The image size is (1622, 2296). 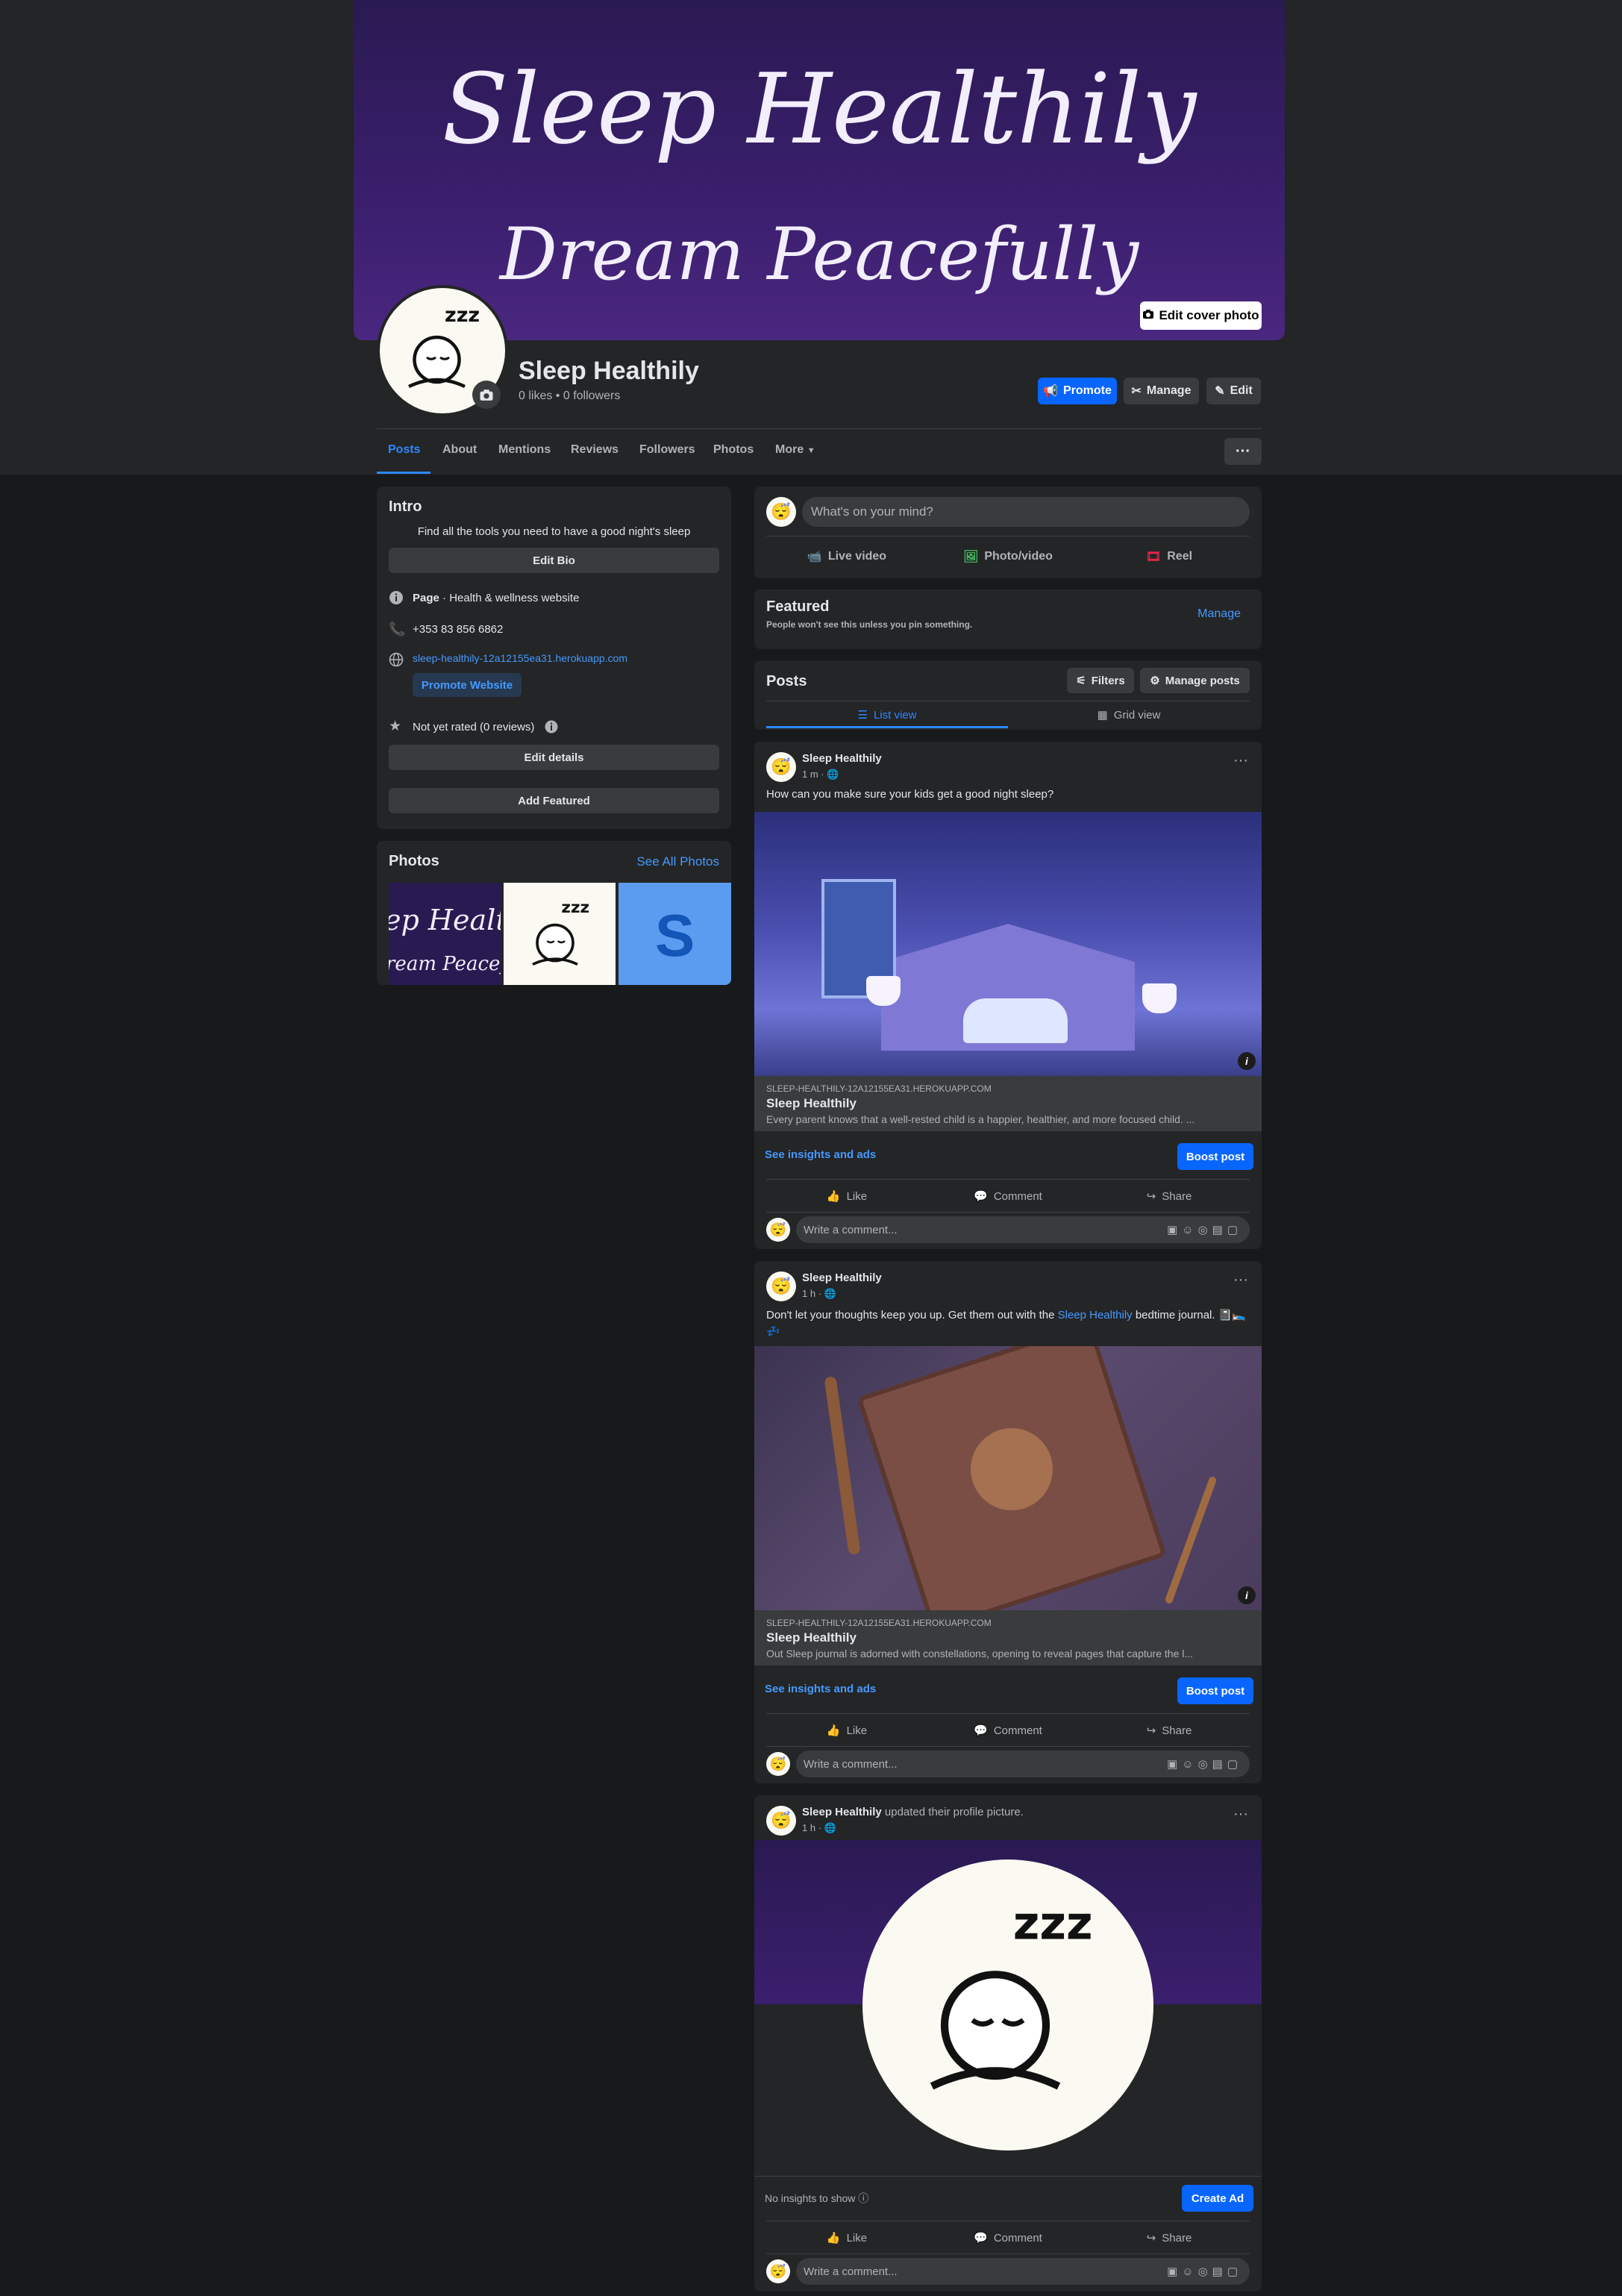 I want to click on tab-about: About, so click(x=459, y=450).